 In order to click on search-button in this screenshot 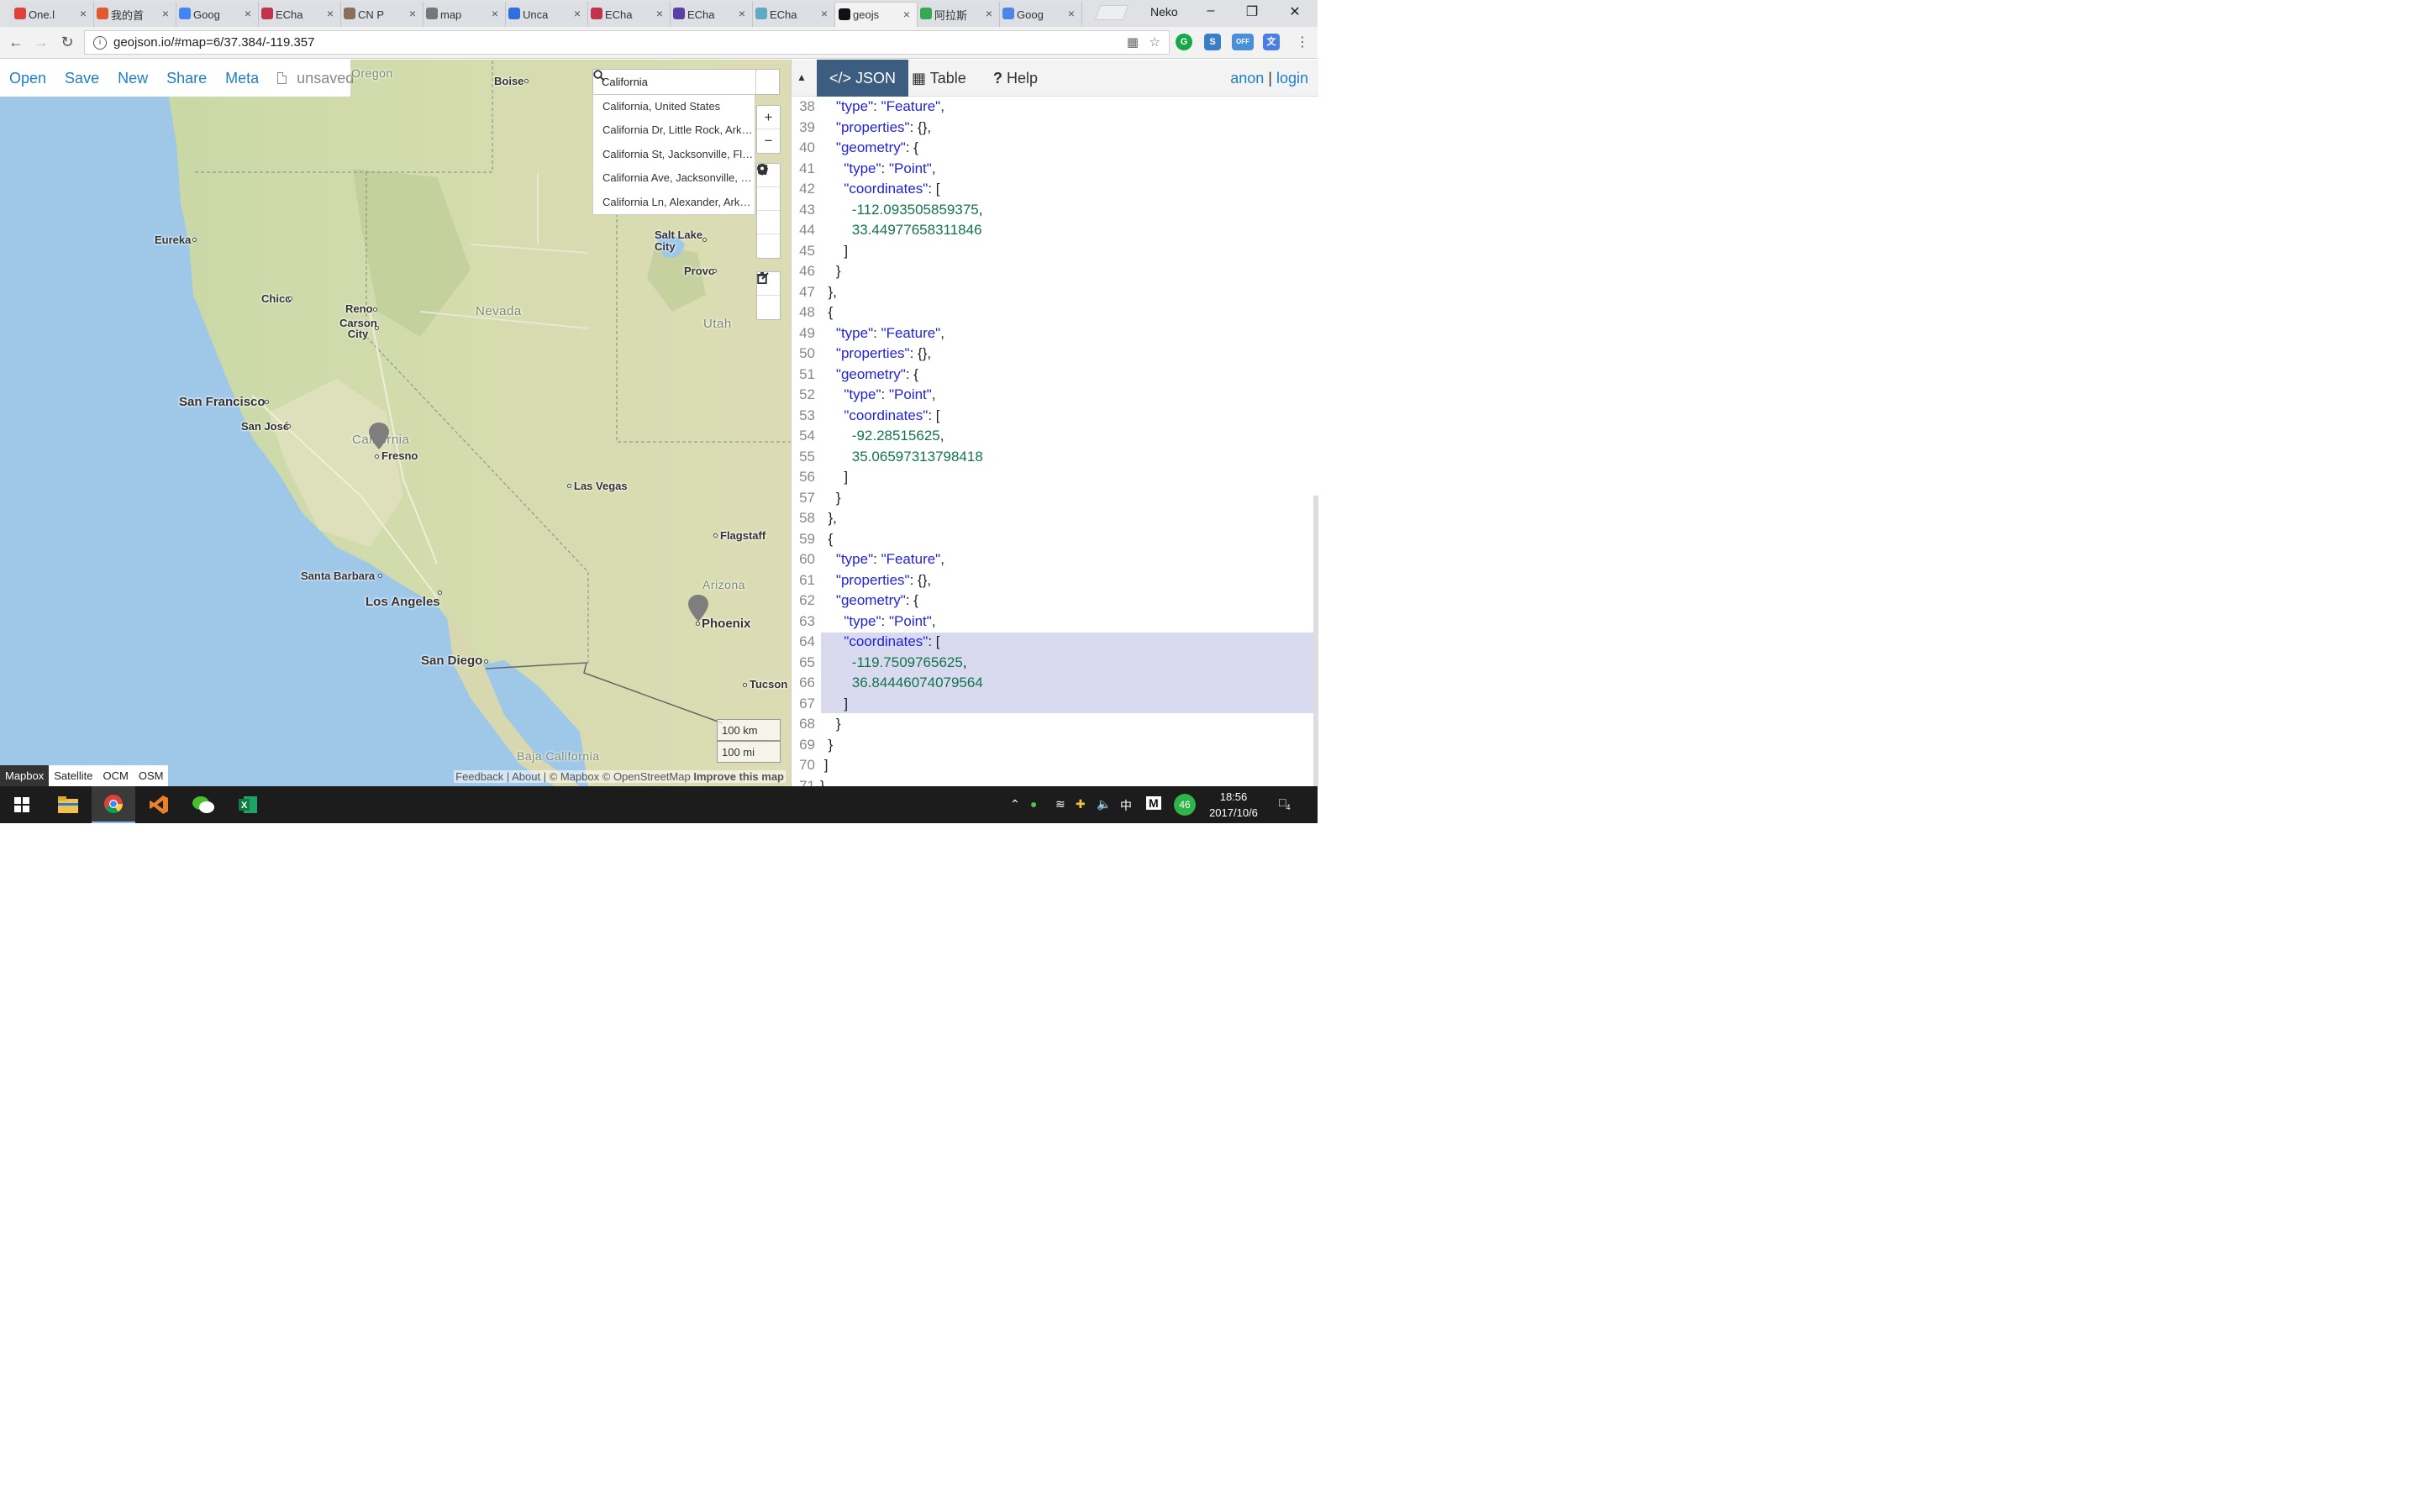, I will do `click(686, 82)`.